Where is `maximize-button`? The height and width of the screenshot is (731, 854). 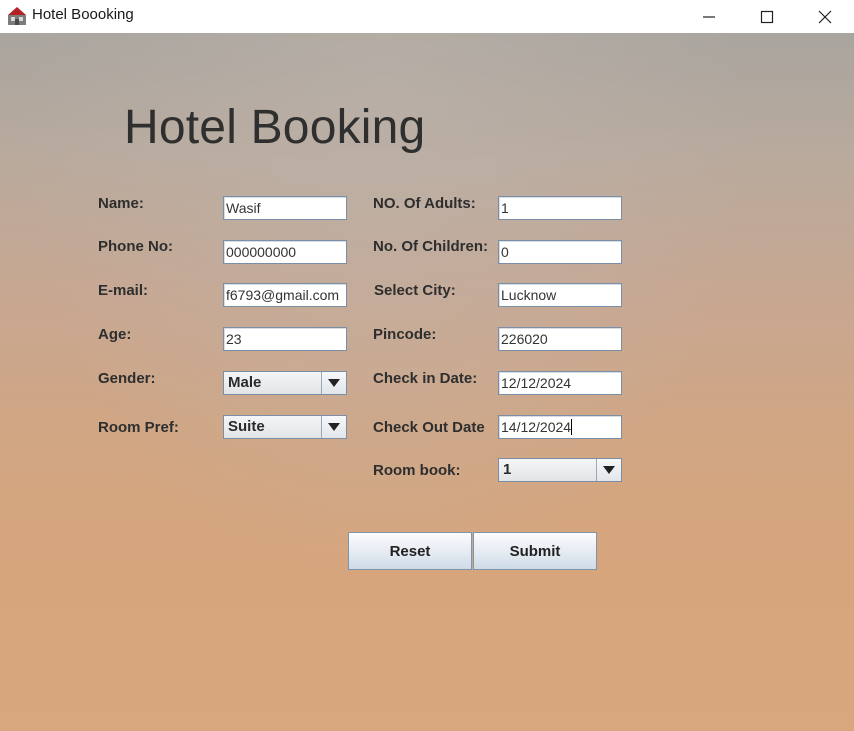
maximize-button is located at coordinates (767, 16).